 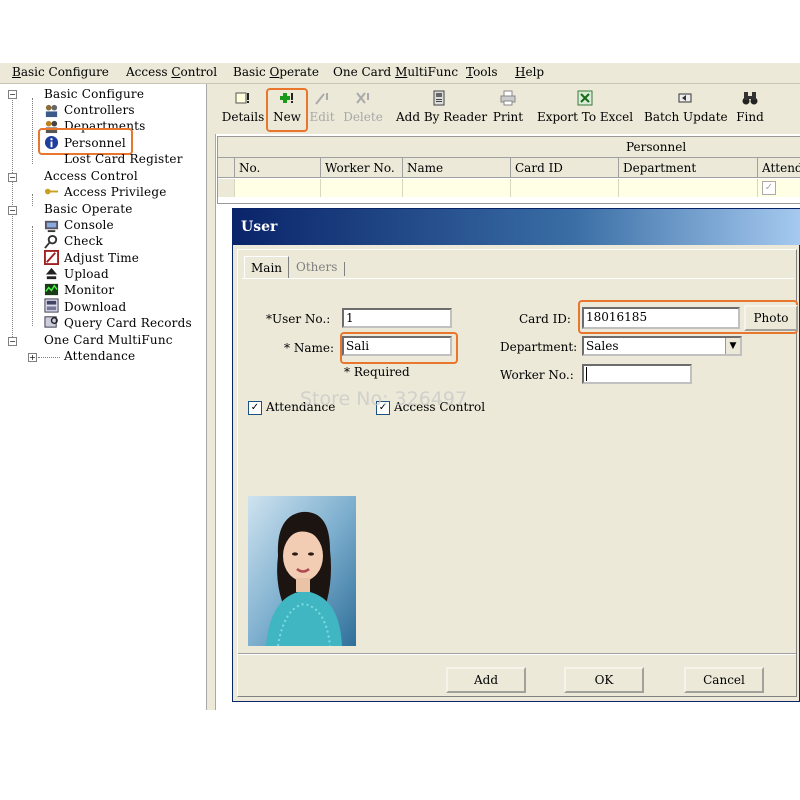 What do you see at coordinates (565, 168) in the screenshot?
I see `column-header-card-id: Card ID` at bounding box center [565, 168].